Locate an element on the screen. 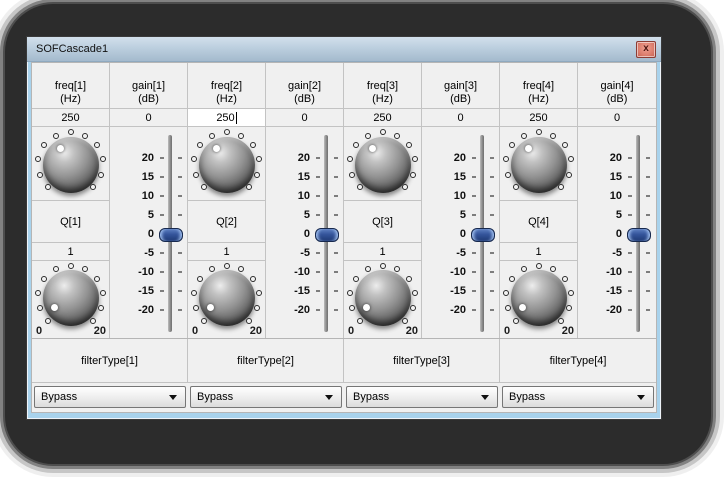  freq-controls: Q[4] 1 0 20 is located at coordinates (538, 232).